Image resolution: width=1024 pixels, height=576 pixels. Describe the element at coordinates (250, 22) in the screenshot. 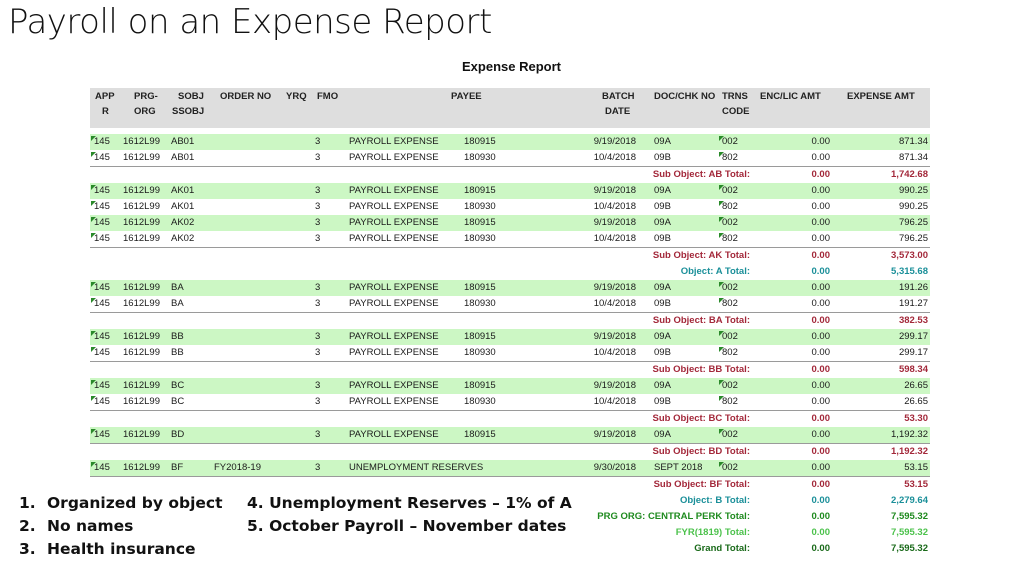

I see `slide-title: Payroll on an Expense Report` at that location.